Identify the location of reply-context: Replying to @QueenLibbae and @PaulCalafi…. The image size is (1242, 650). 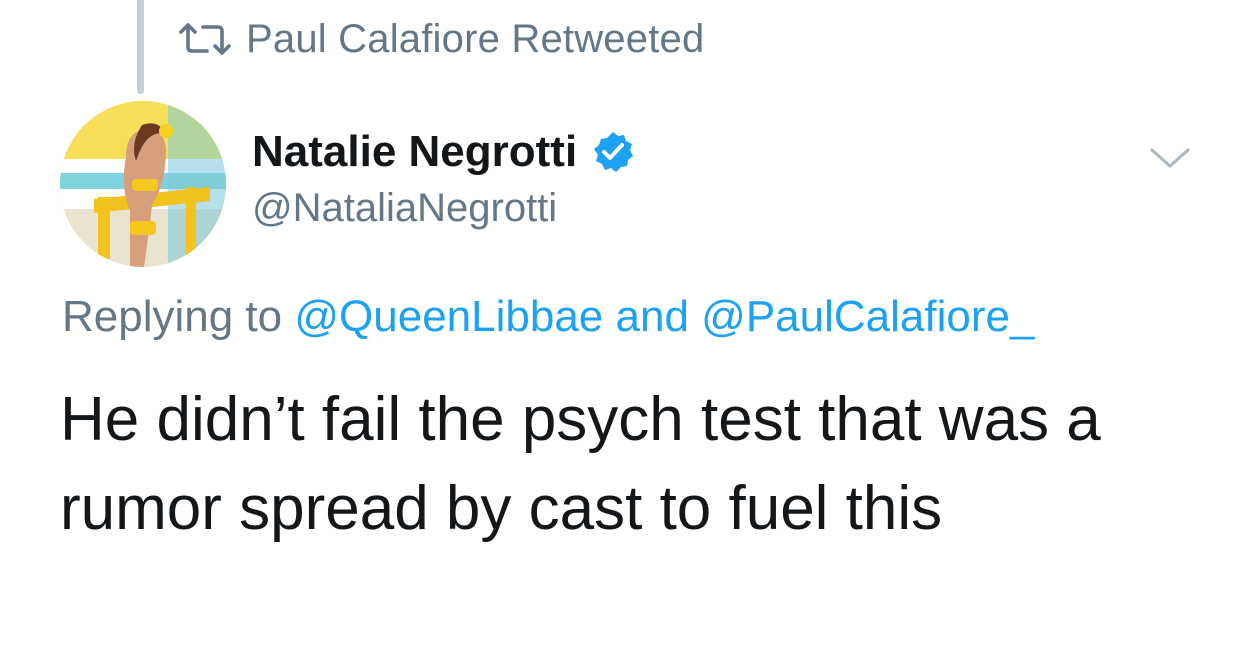
(548, 317).